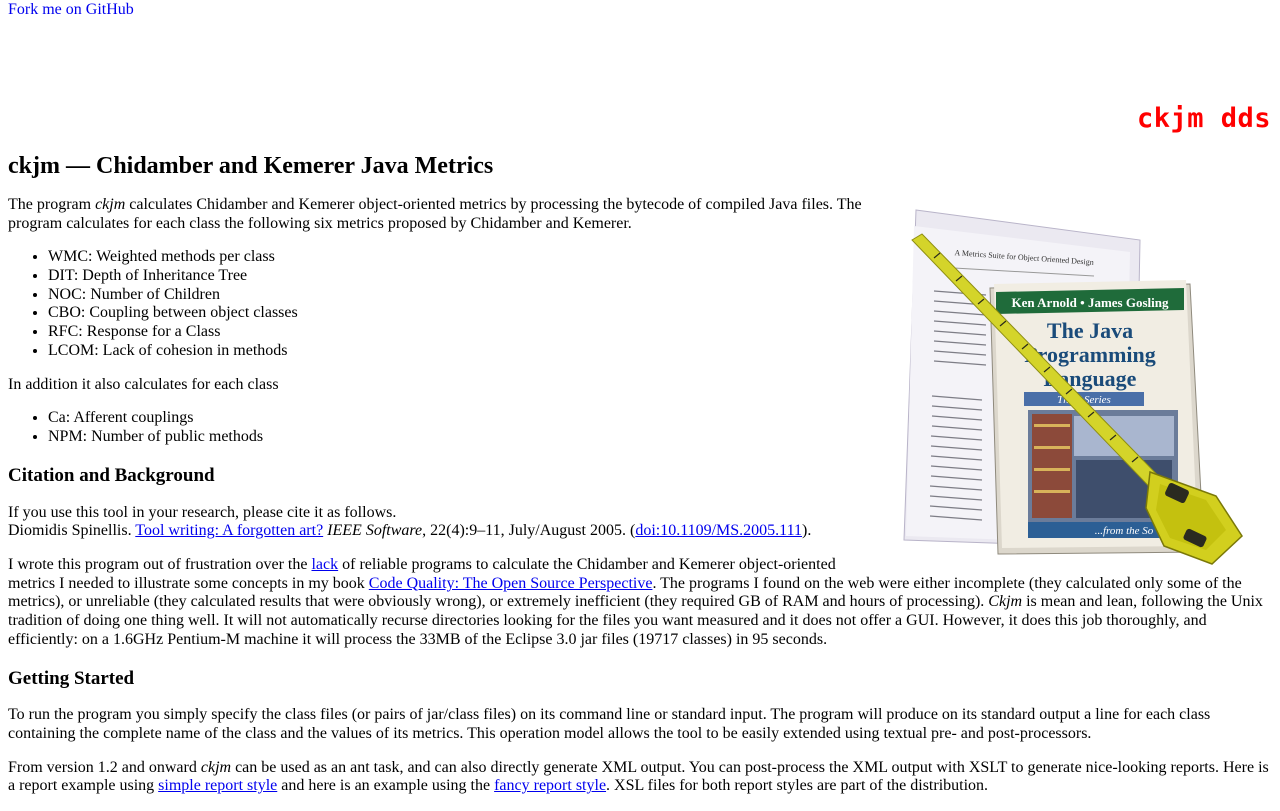  Describe the element at coordinates (1090, 330) in the screenshot. I see `book-title-line1: The Java` at that location.